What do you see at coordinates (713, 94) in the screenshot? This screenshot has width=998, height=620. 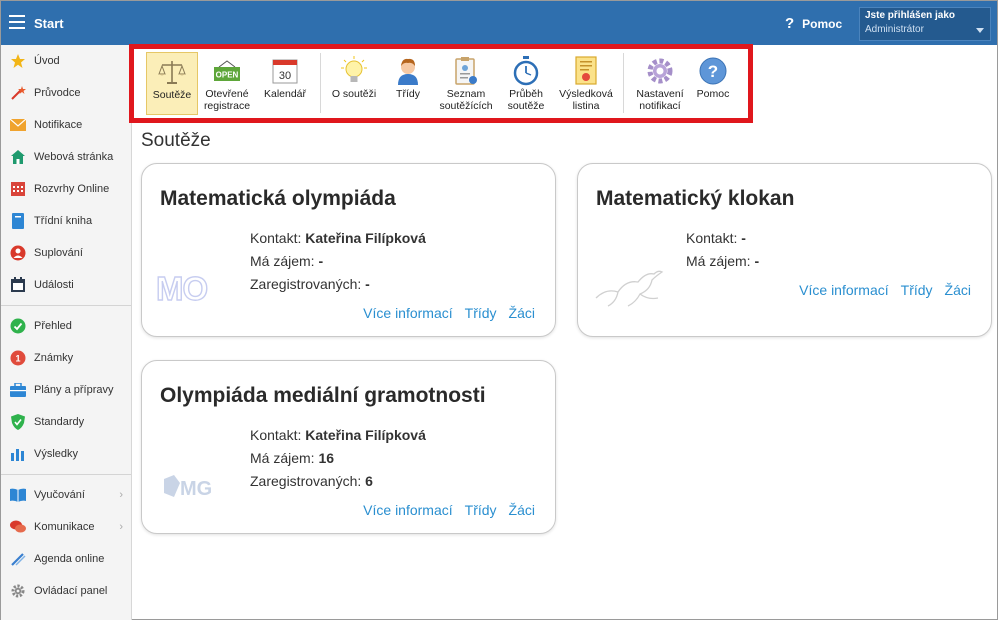 I see `toolbar-label: Pomoc` at bounding box center [713, 94].